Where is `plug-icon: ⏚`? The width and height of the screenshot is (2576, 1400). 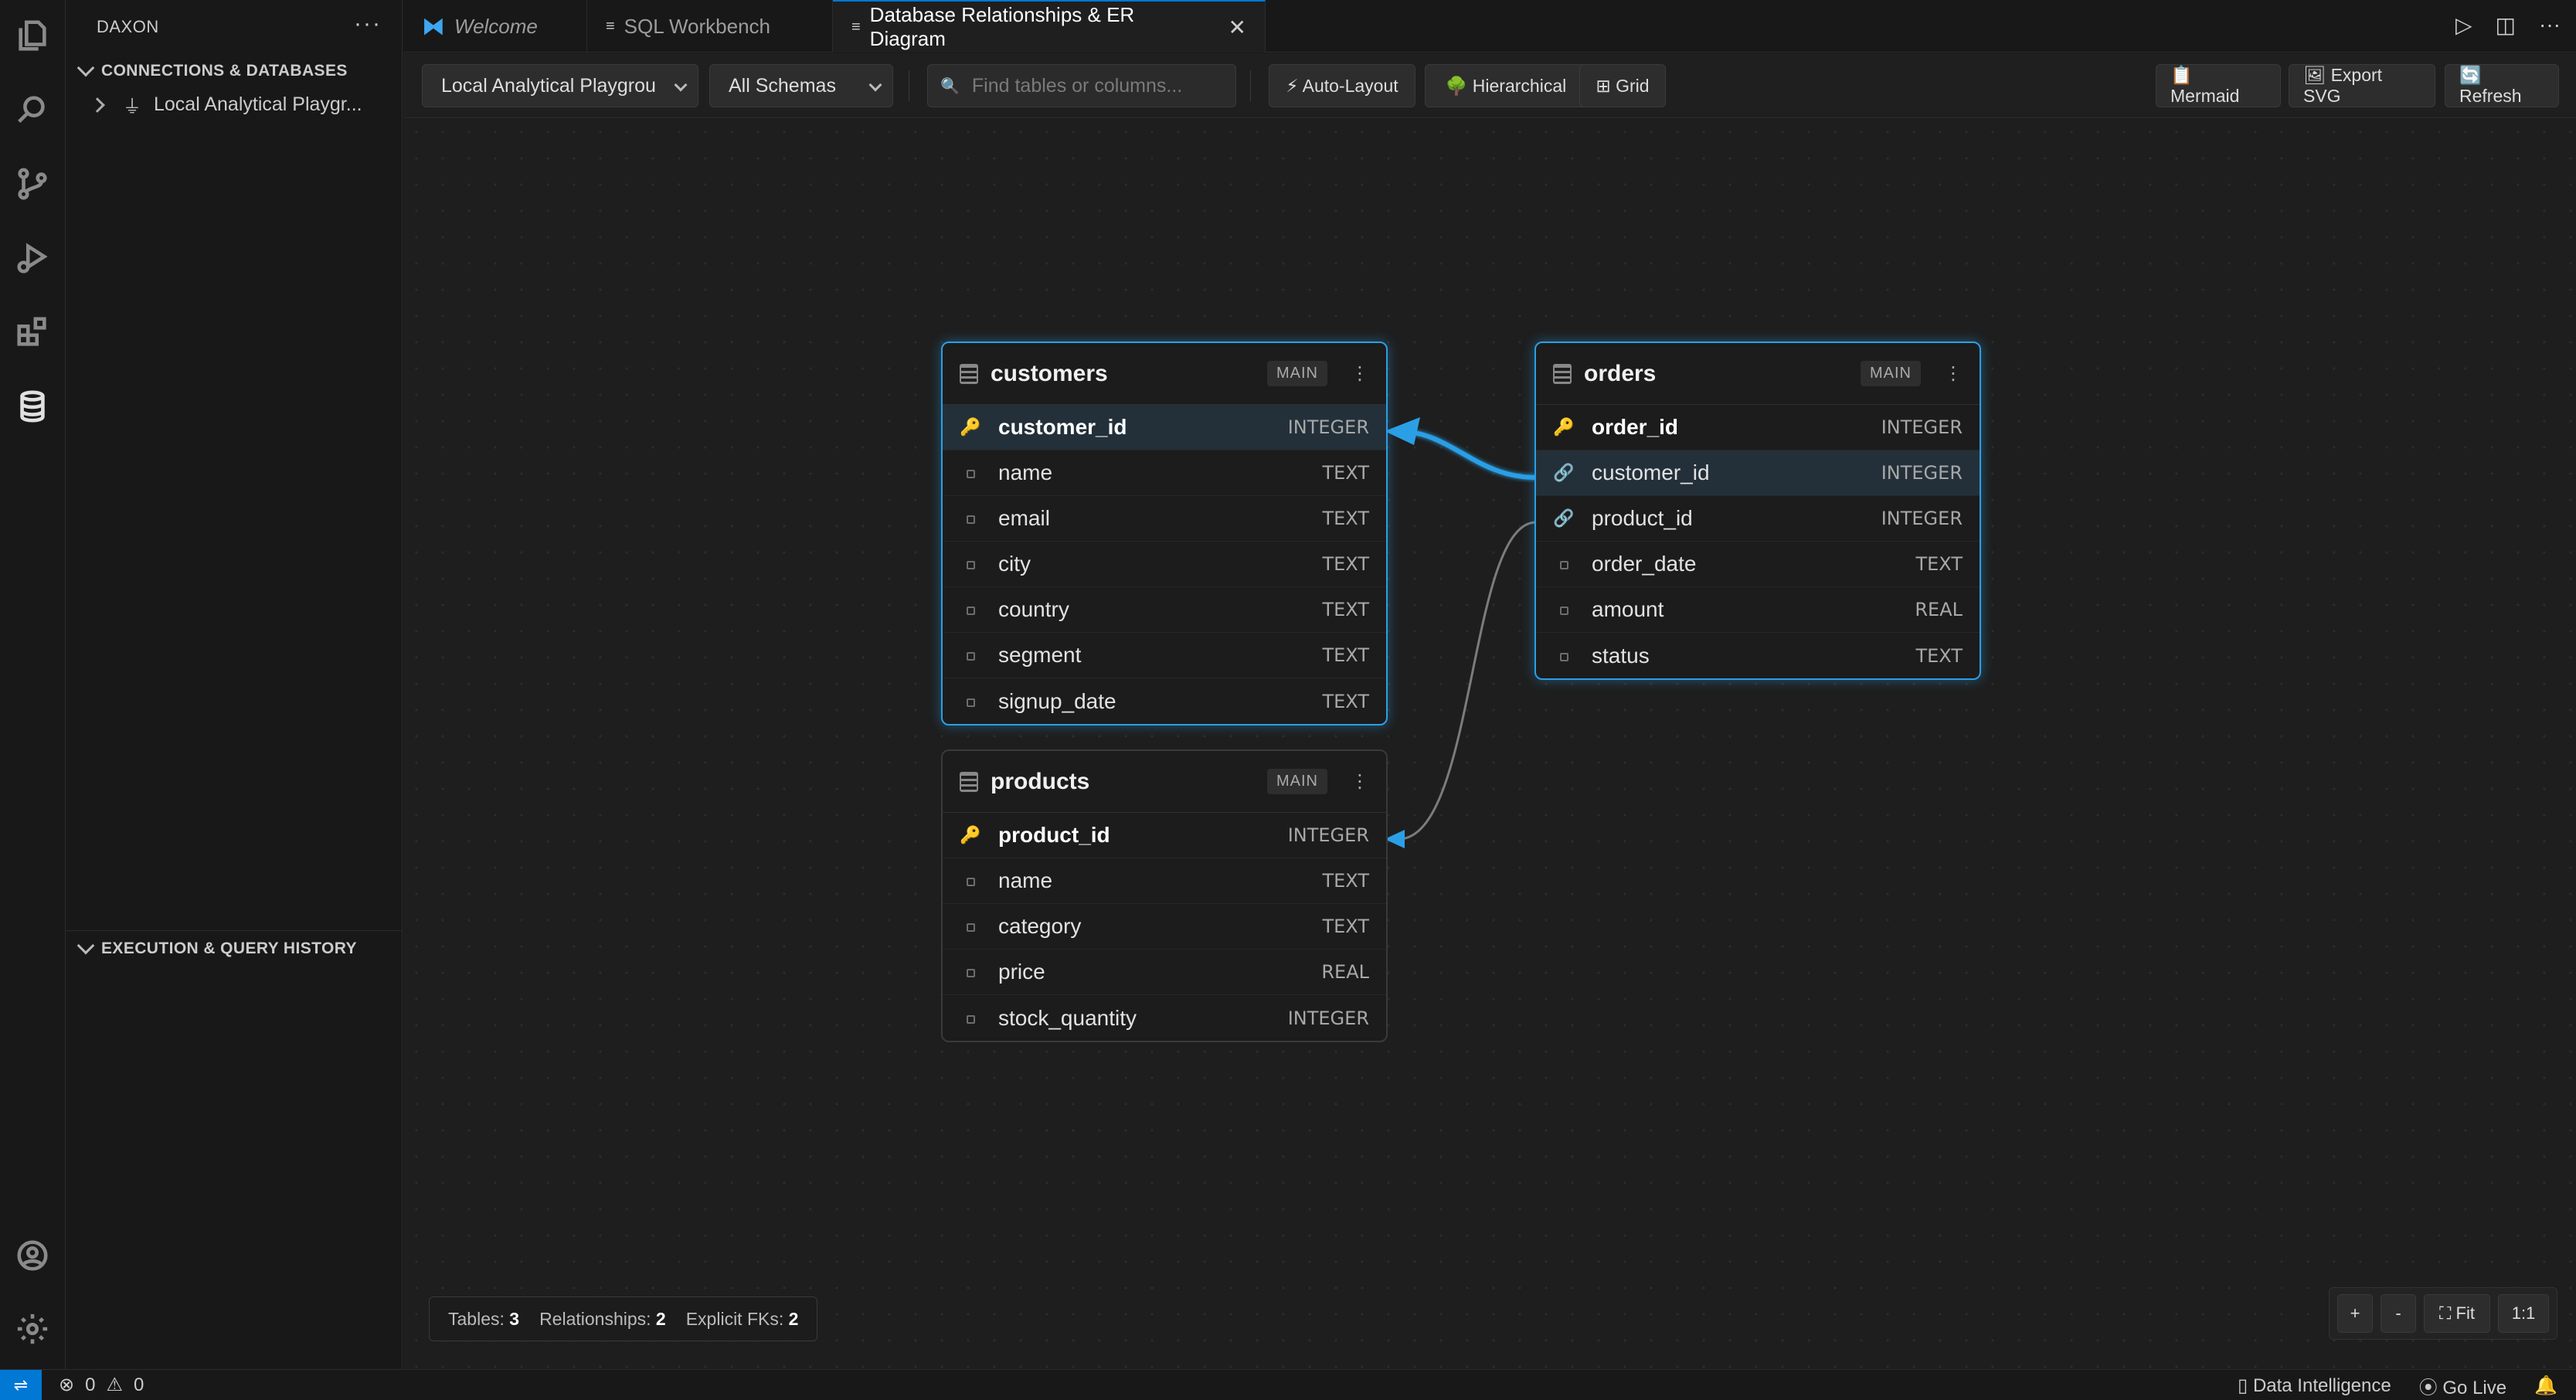
plug-icon: ⏚ is located at coordinates (132, 107).